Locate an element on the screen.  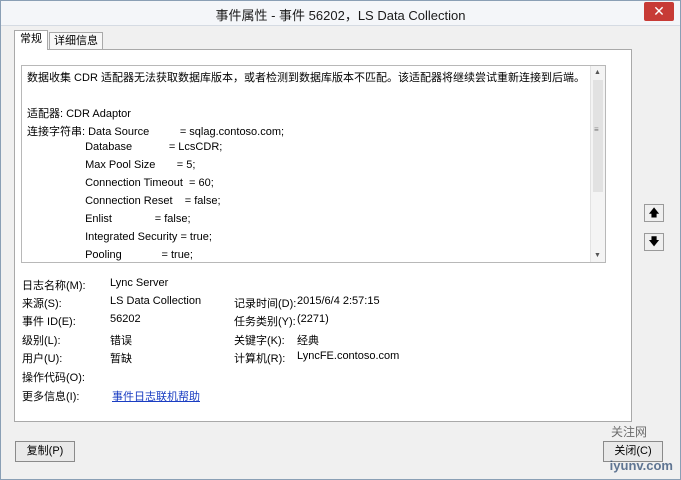
watermark-logo: 关注网 iyunv.com is located at coordinates (632, 447).